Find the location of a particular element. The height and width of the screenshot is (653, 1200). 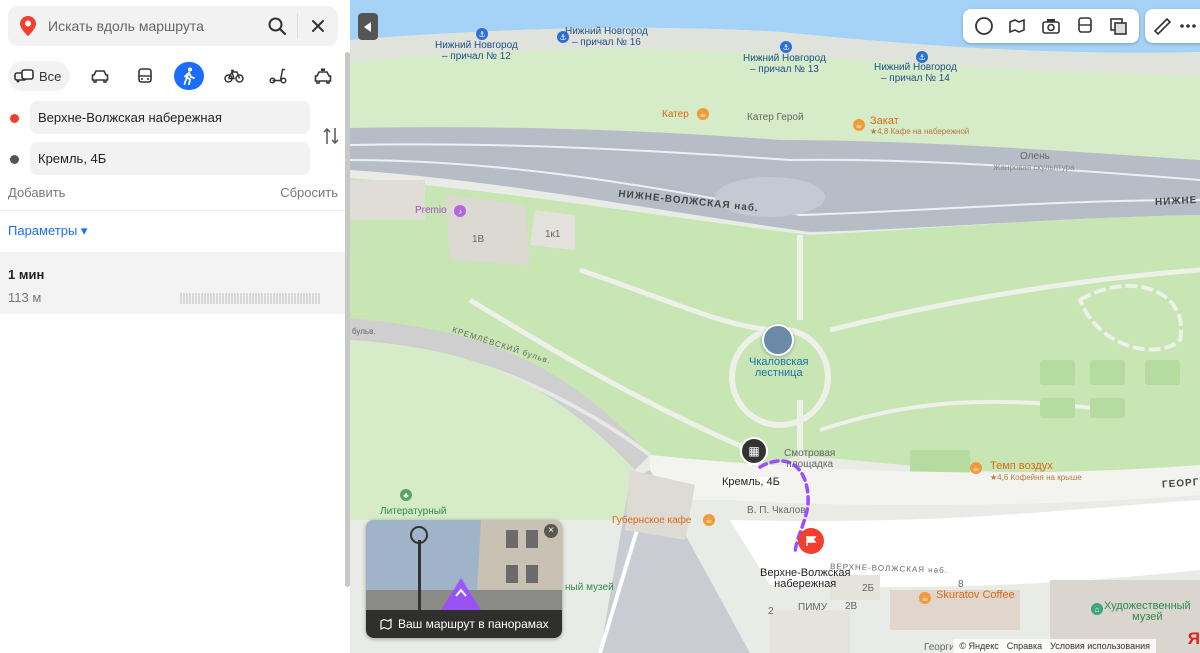

mode-bike-button is located at coordinates (234, 76).